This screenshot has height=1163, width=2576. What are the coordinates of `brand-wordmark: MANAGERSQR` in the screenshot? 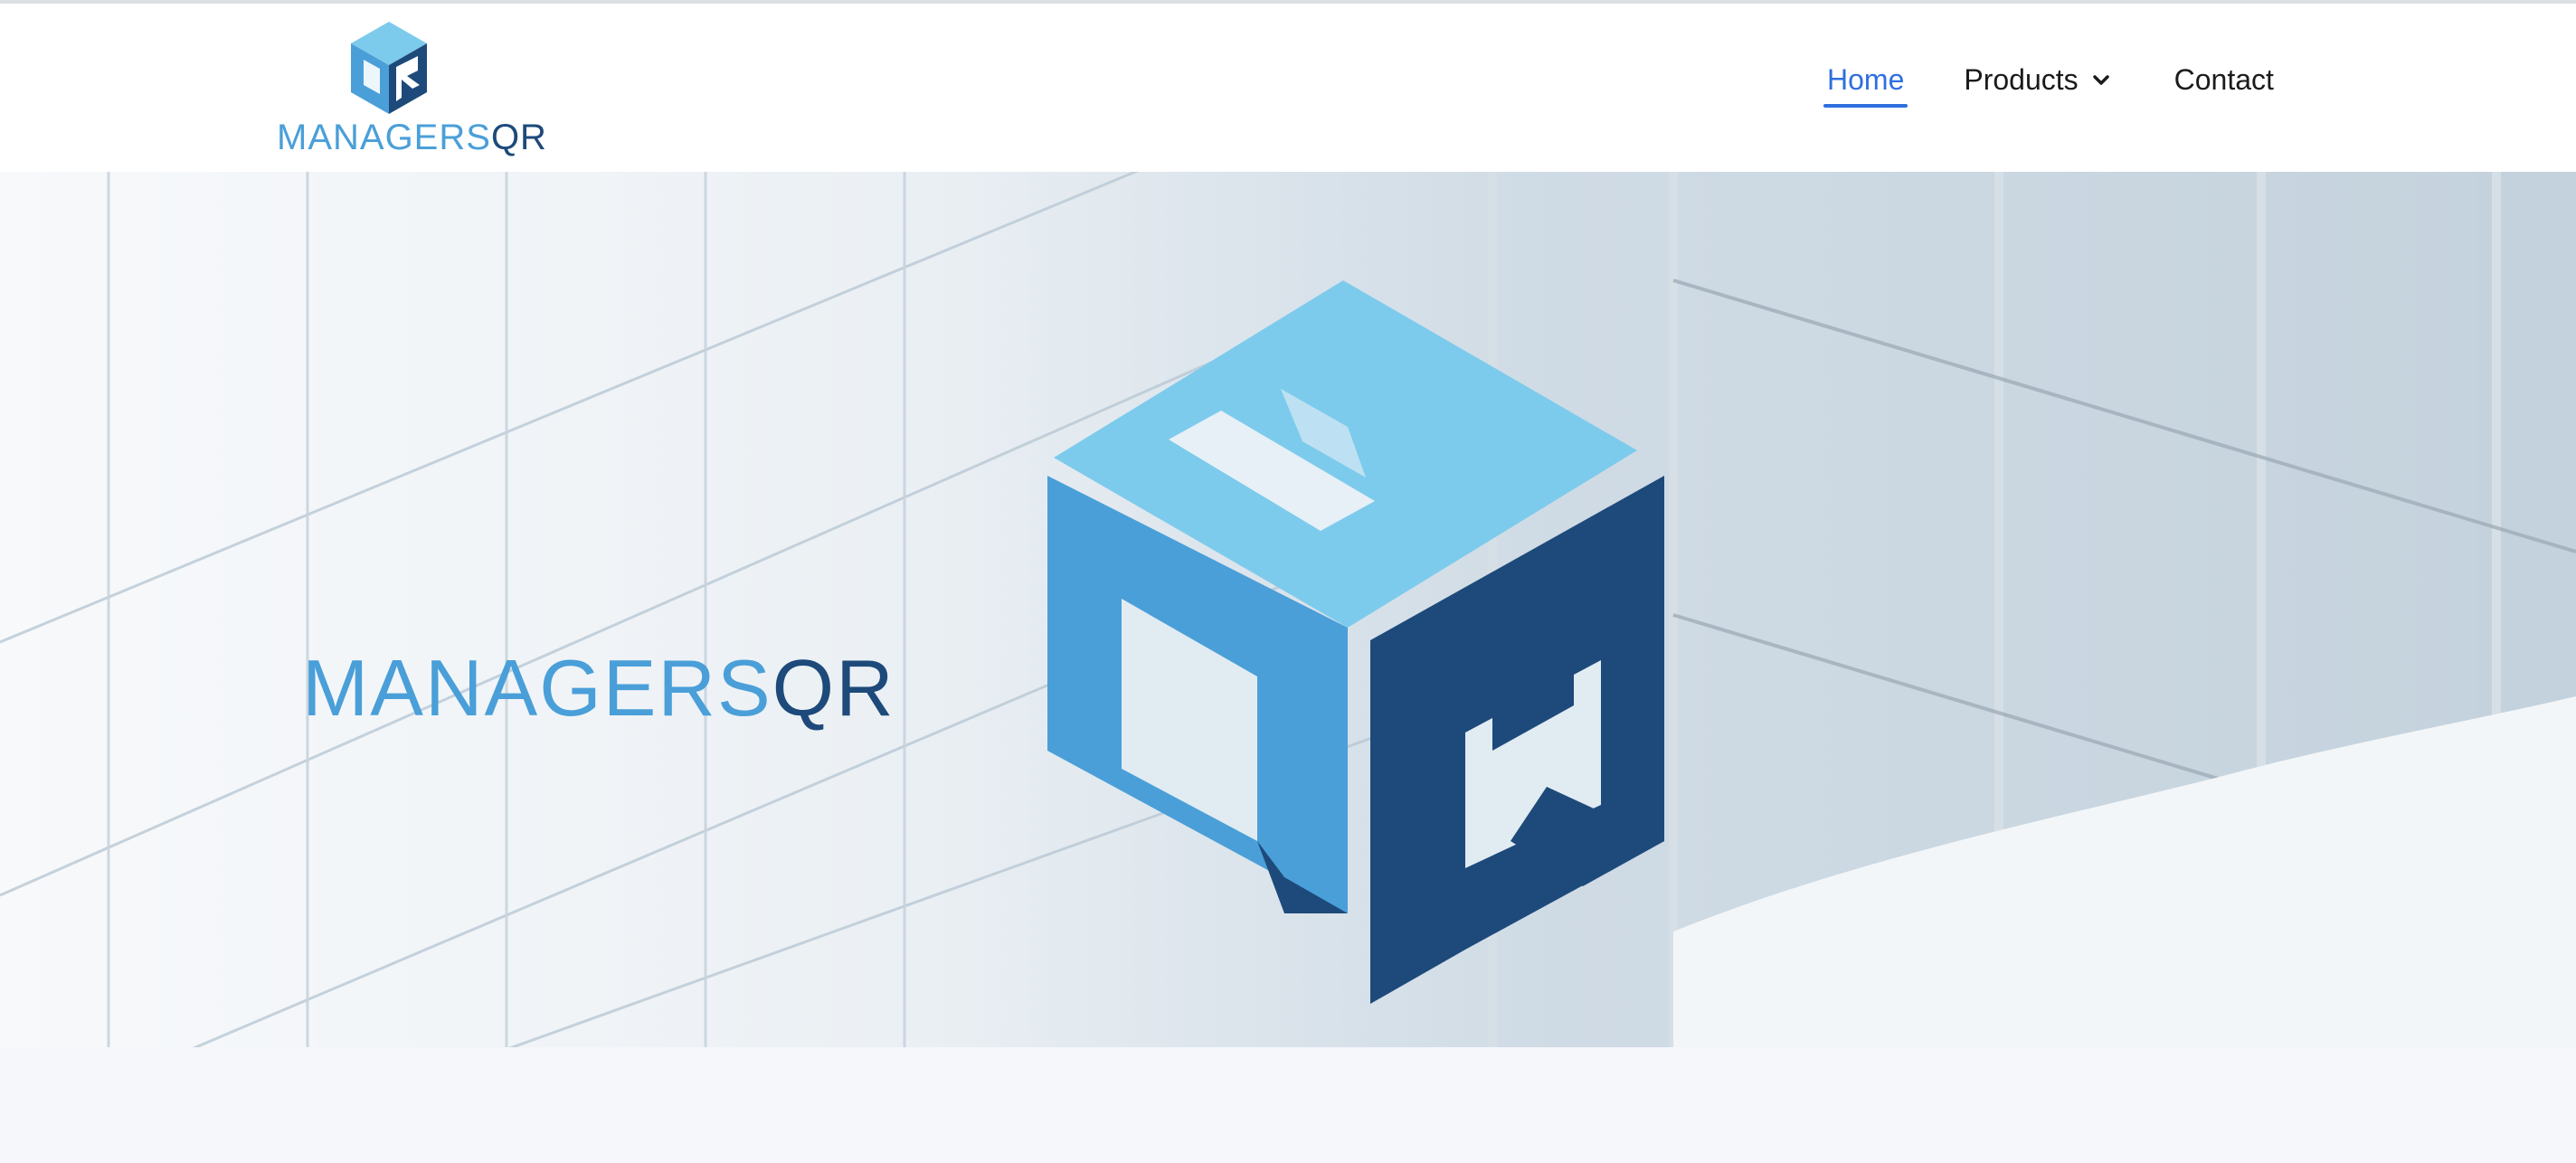 It's located at (412, 138).